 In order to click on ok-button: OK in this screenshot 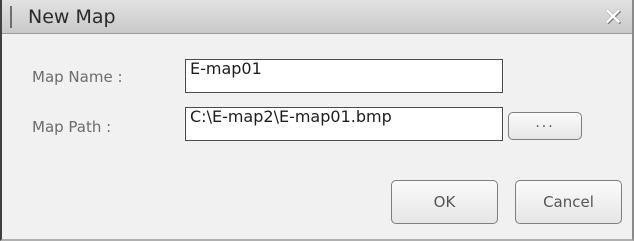, I will do `click(444, 202)`.